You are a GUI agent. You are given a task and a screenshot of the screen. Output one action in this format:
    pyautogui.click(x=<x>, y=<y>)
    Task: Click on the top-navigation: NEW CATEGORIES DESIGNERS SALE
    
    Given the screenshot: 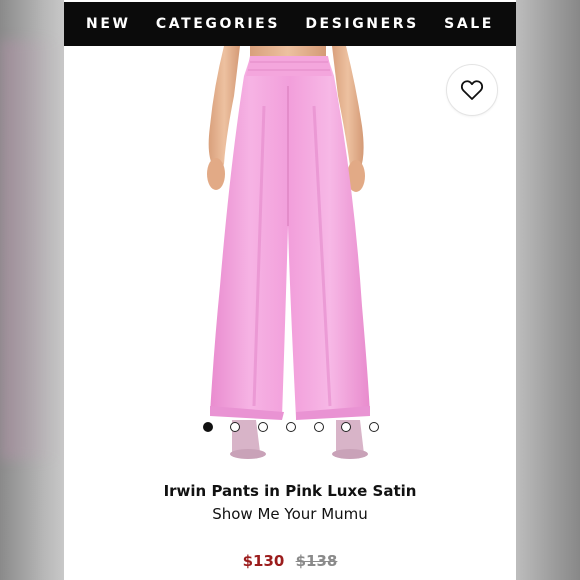 What is the action you would take?
    pyautogui.click(x=290, y=24)
    